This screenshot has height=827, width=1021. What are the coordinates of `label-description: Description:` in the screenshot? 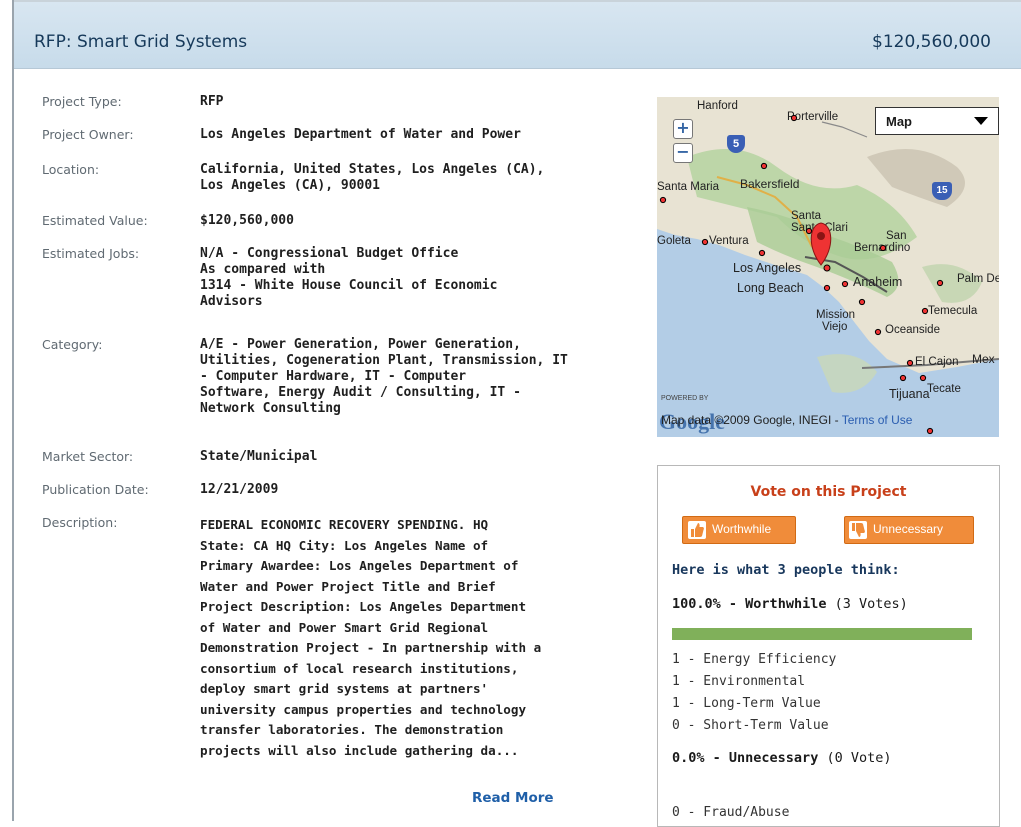 It's located at (80, 522).